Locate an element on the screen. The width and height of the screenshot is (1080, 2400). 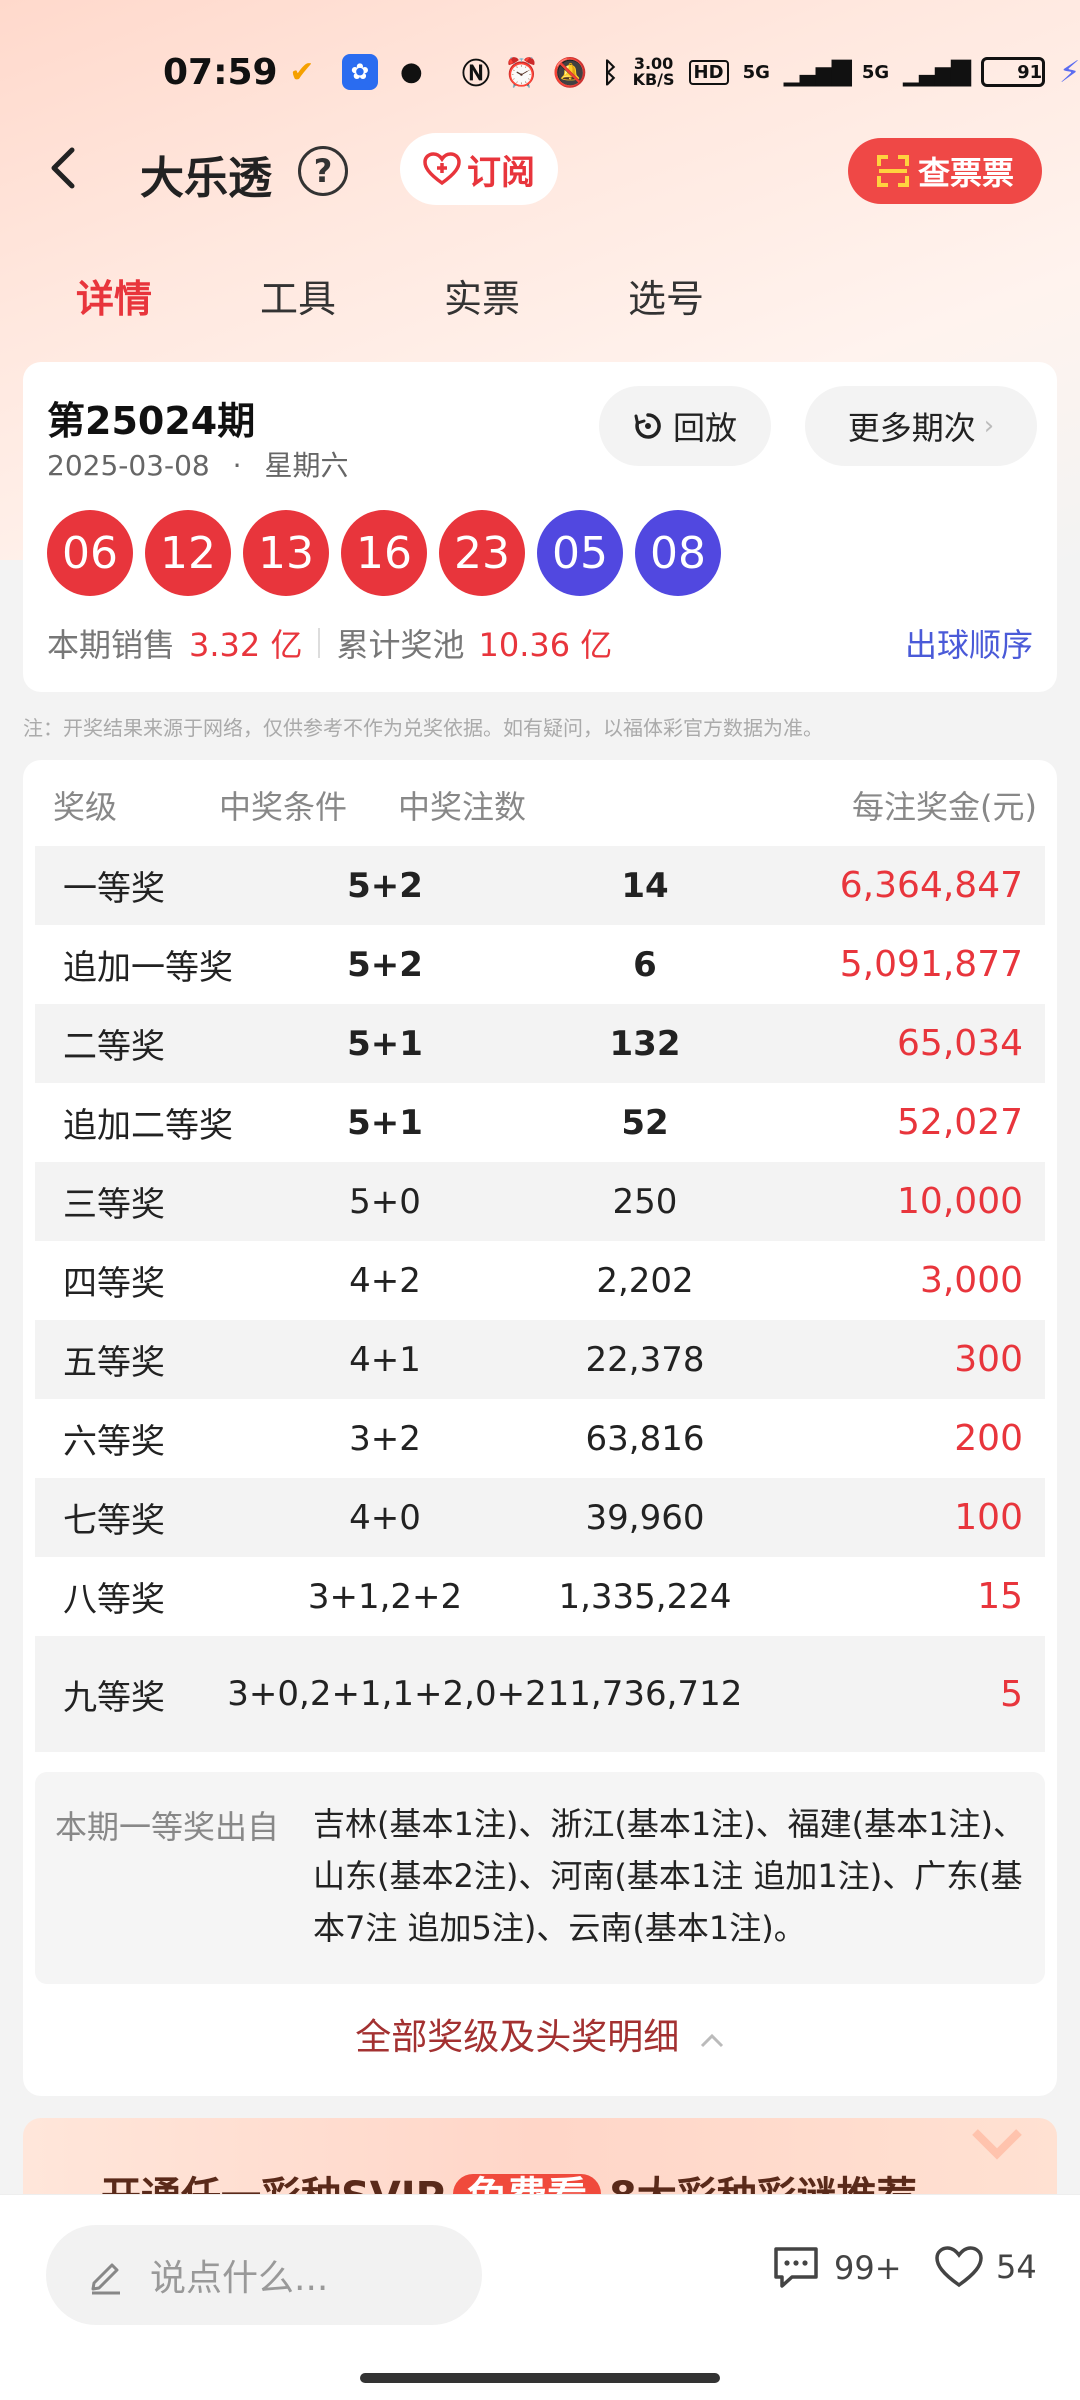
header-count: 中奖注数 is located at coordinates (462, 807).